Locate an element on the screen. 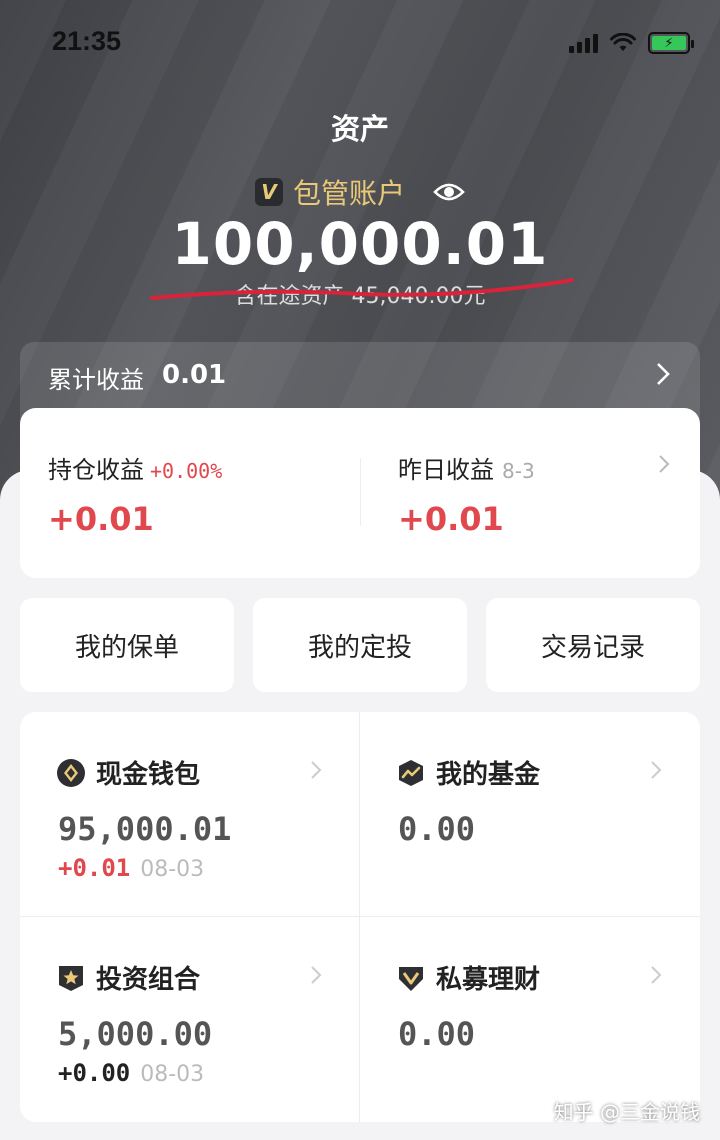 The image size is (720, 1140). holding-gain-label-row: 持仓收益 +0.00% is located at coordinates (135, 467).